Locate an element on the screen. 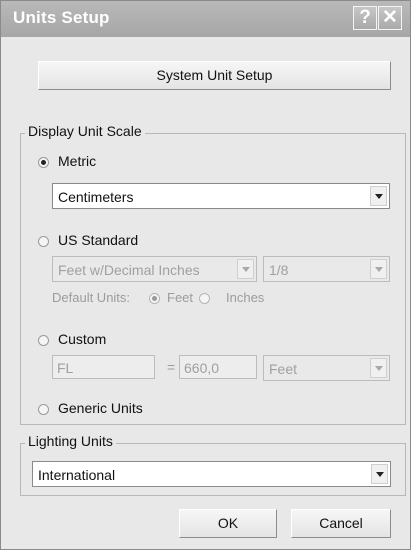 The height and width of the screenshot is (550, 411). us-standard-radio is located at coordinates (43, 241).